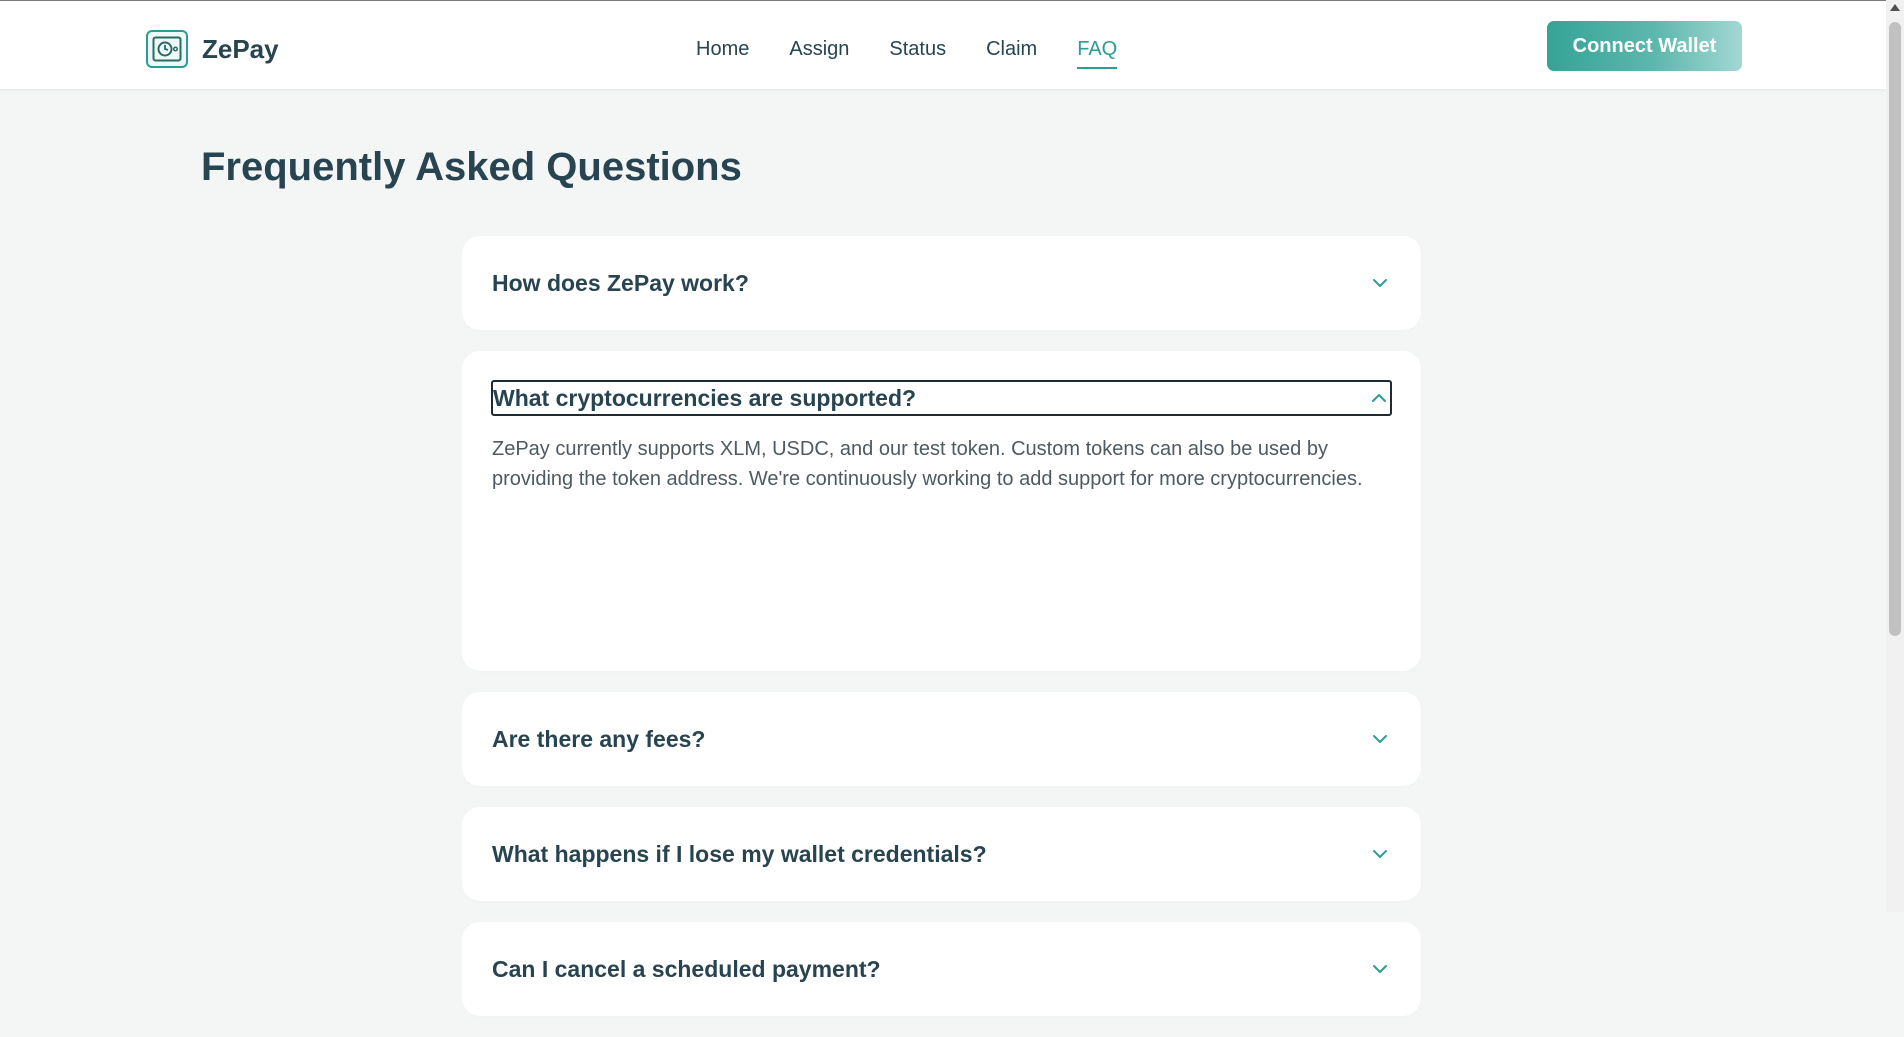 The width and height of the screenshot is (1904, 1037). What do you see at coordinates (1011, 49) in the screenshot?
I see `nav-claim: Claim` at bounding box center [1011, 49].